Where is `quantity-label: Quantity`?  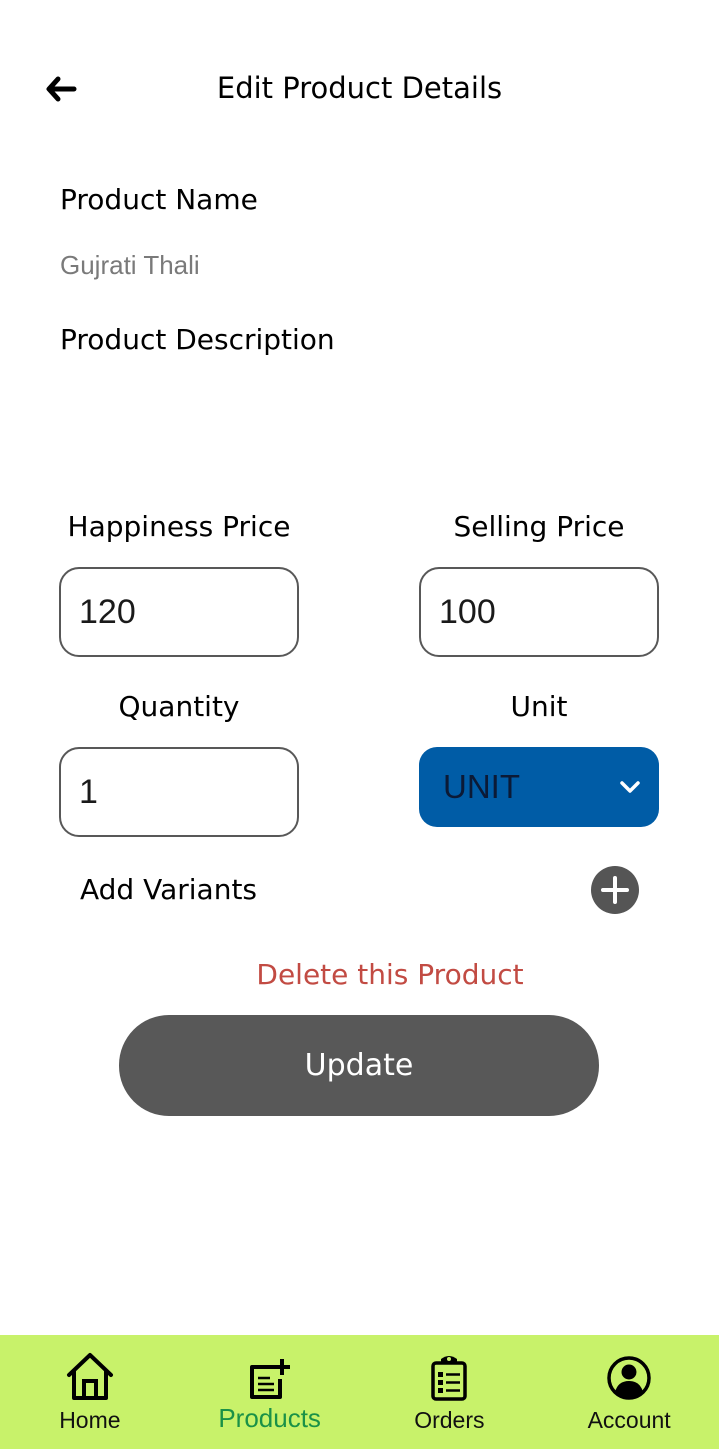
quantity-label: Quantity is located at coordinates (179, 706).